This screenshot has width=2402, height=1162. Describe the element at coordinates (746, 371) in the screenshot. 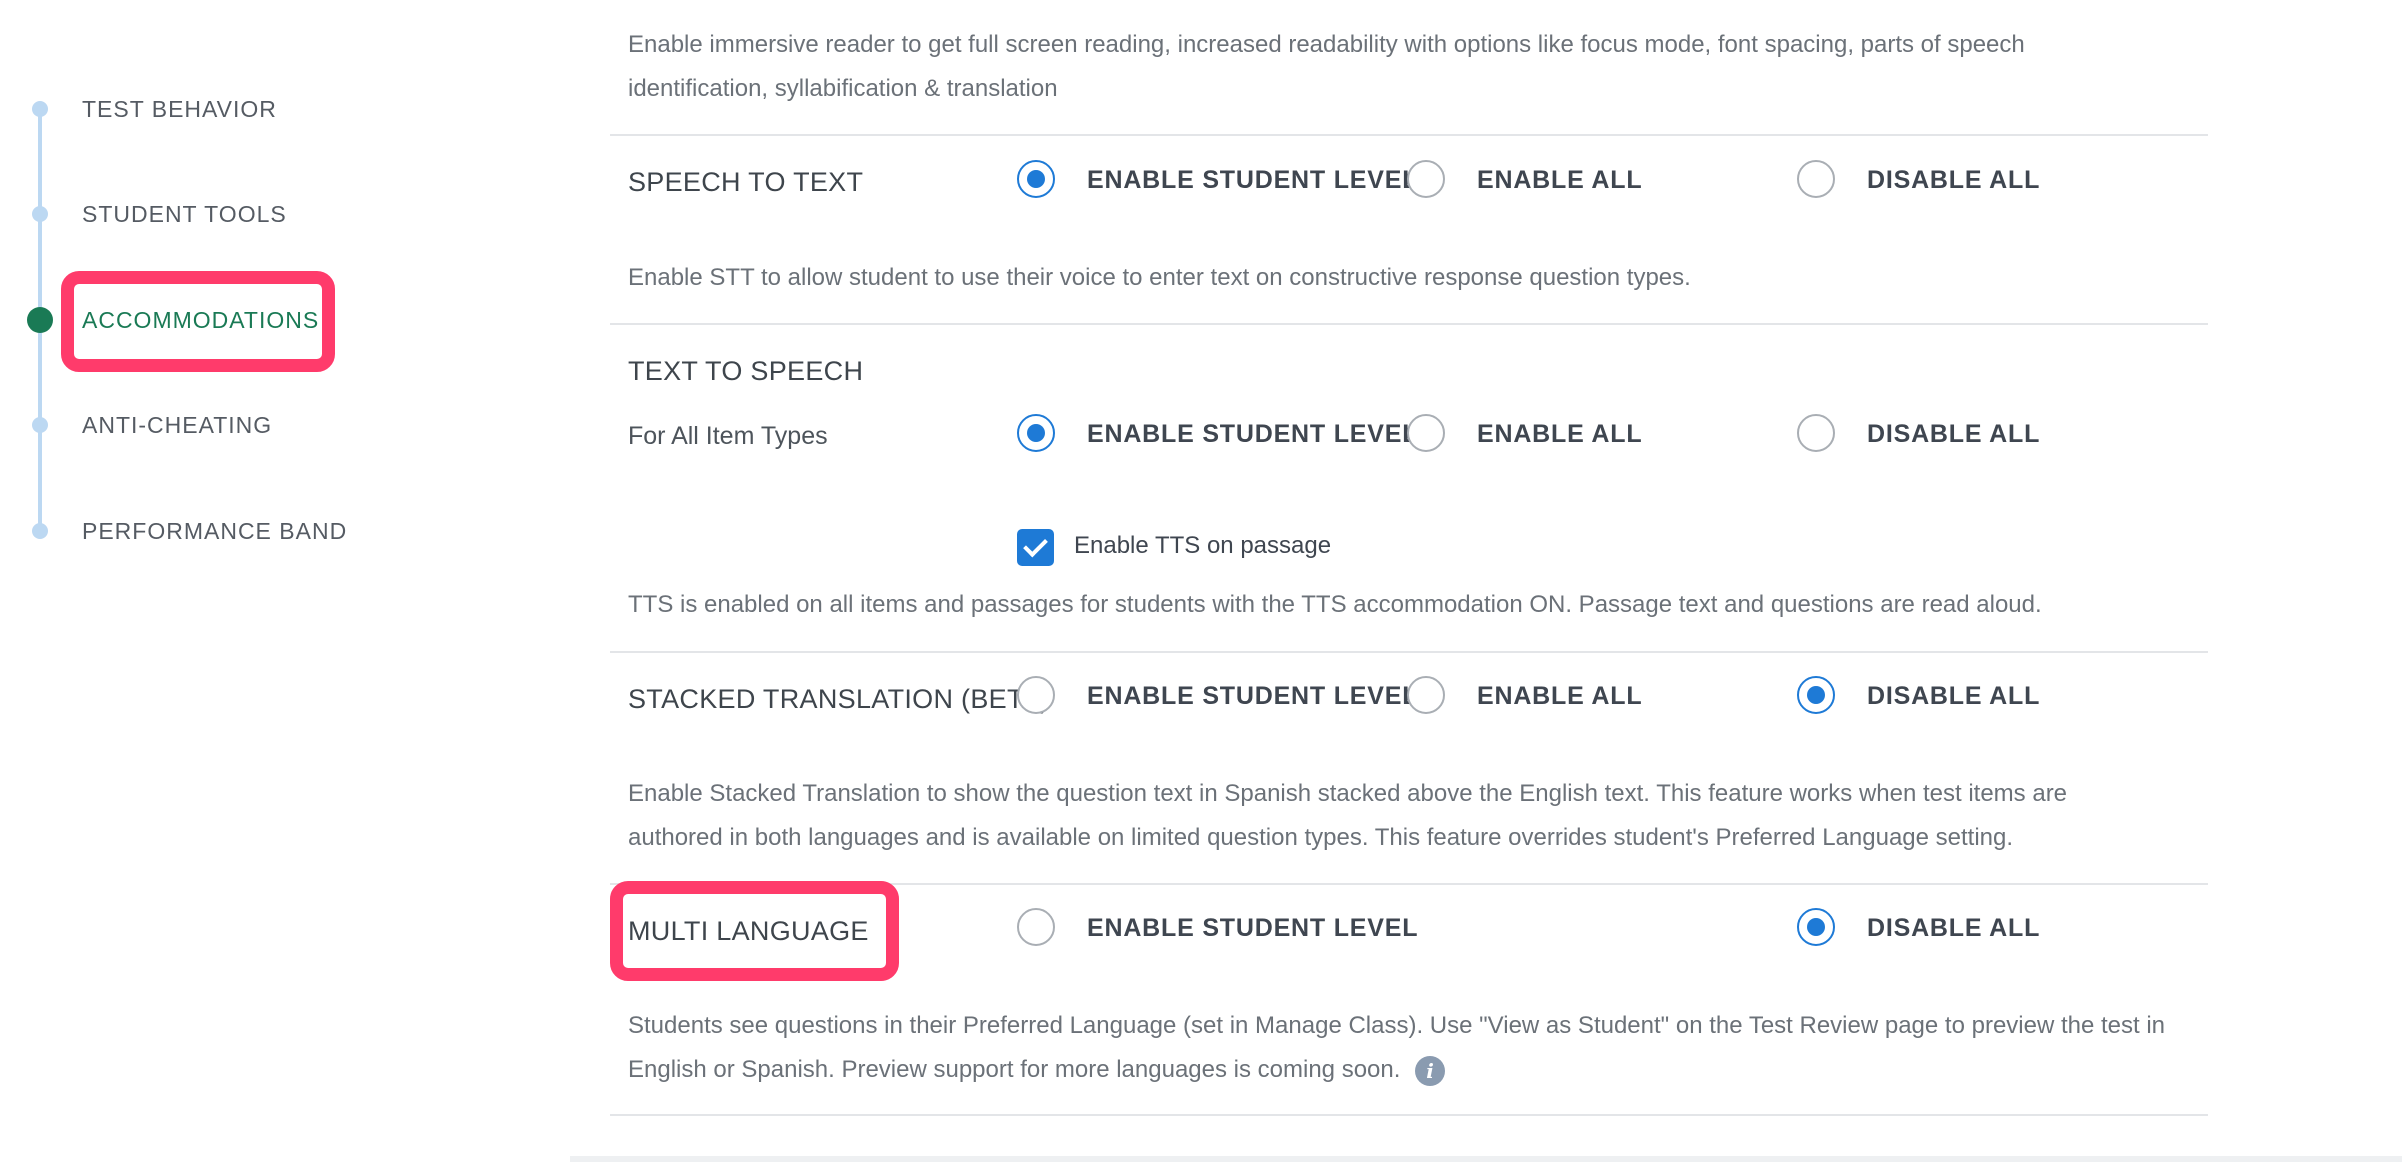

I see `text-to-speech-title: TEXT TO SPEECH` at that location.